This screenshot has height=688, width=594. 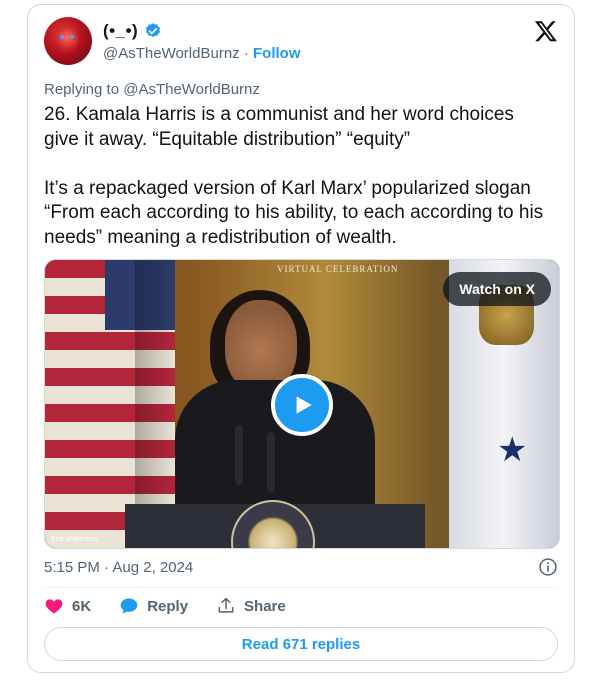 What do you see at coordinates (62, 37) in the screenshot?
I see `avatar-eye-left` at bounding box center [62, 37].